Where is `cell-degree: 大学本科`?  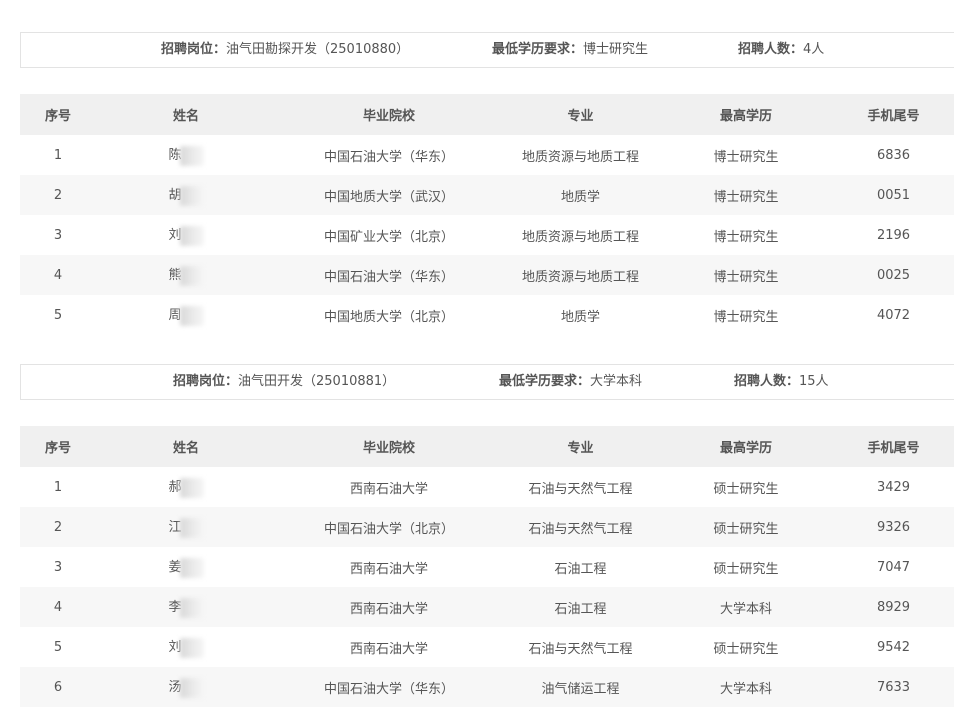
cell-degree: 大学本科 is located at coordinates (746, 607).